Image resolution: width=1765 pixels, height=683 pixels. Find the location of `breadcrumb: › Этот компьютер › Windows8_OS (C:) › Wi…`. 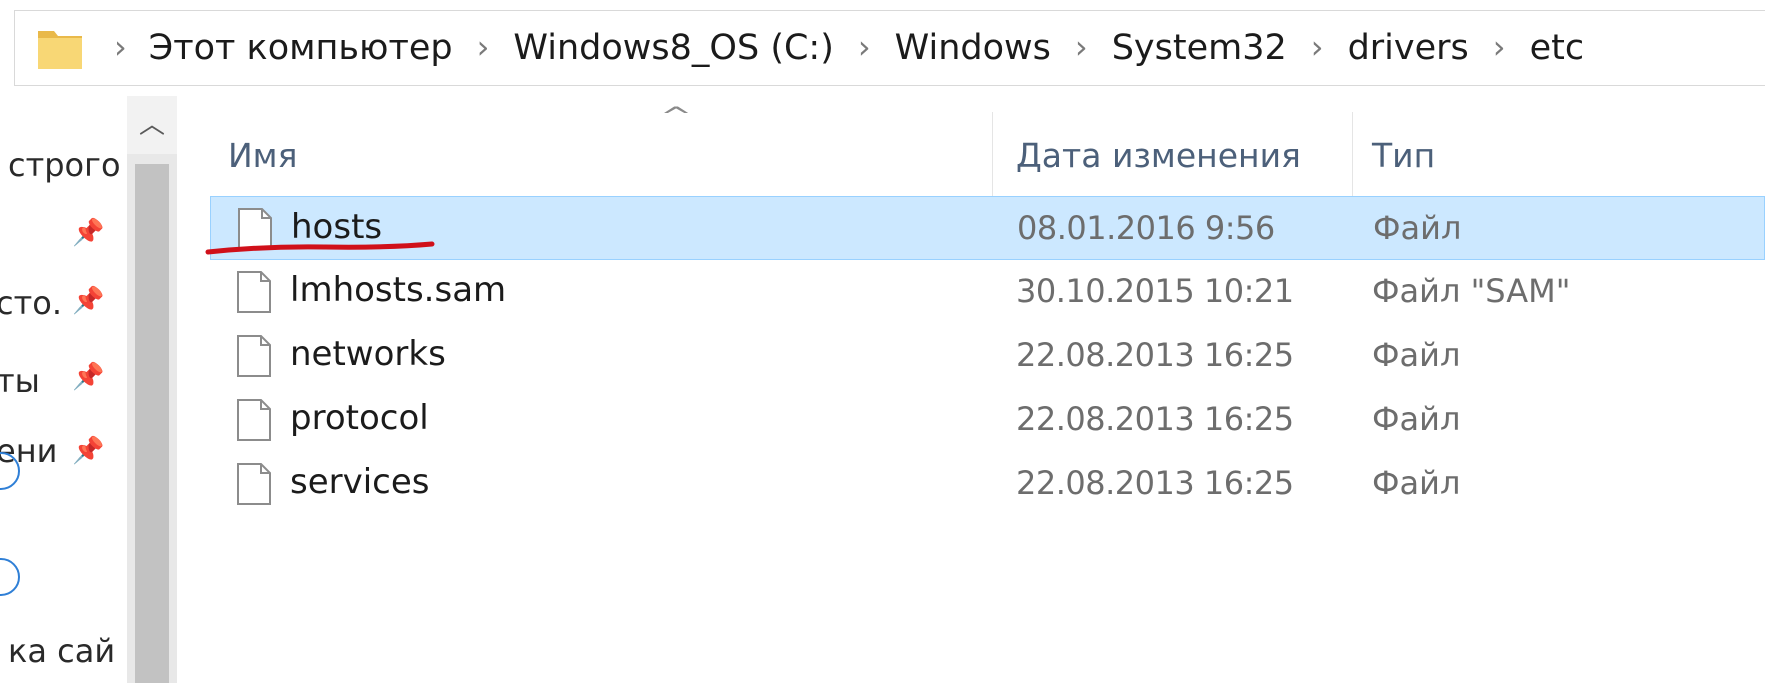

breadcrumb: › Этот компьютер › Windows8_OS (C:) › Wi… is located at coordinates (842, 48).